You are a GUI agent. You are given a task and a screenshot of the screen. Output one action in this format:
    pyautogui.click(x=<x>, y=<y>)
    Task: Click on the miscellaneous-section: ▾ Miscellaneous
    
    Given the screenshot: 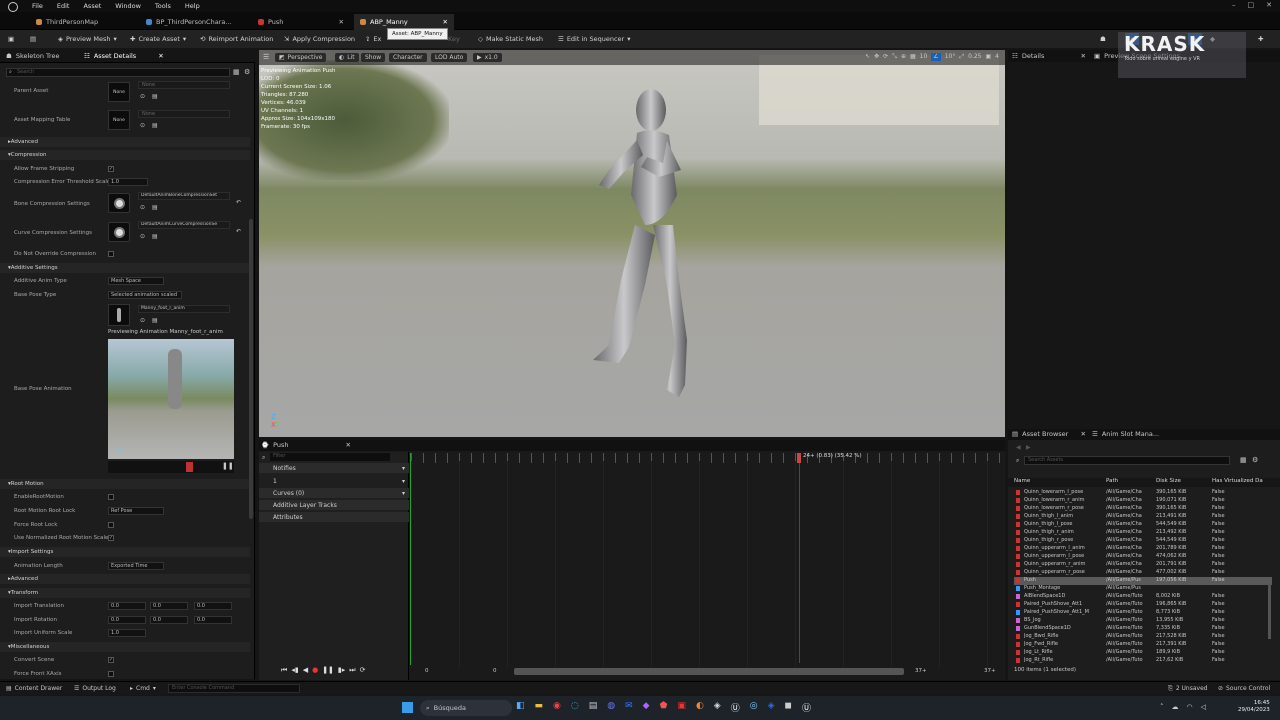 What is the action you would take?
    pyautogui.click(x=125, y=647)
    